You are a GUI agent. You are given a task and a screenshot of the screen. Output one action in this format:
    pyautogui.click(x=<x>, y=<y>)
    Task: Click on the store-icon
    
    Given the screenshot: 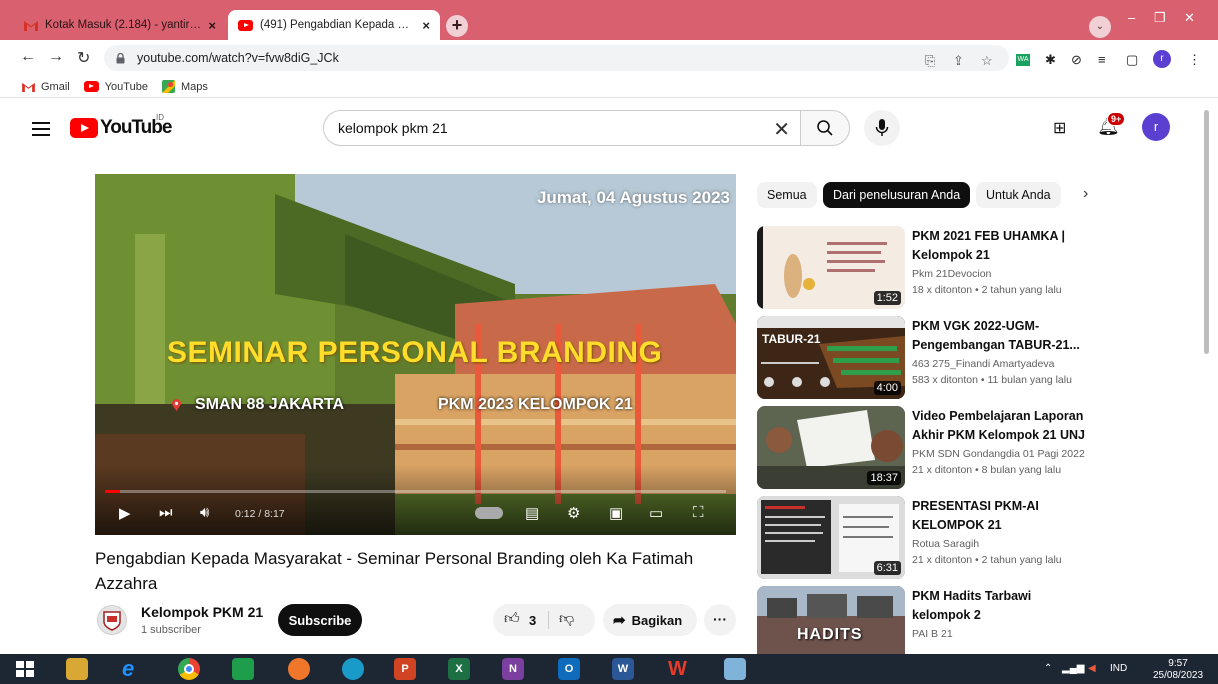 What is the action you would take?
    pyautogui.click(x=243, y=669)
    